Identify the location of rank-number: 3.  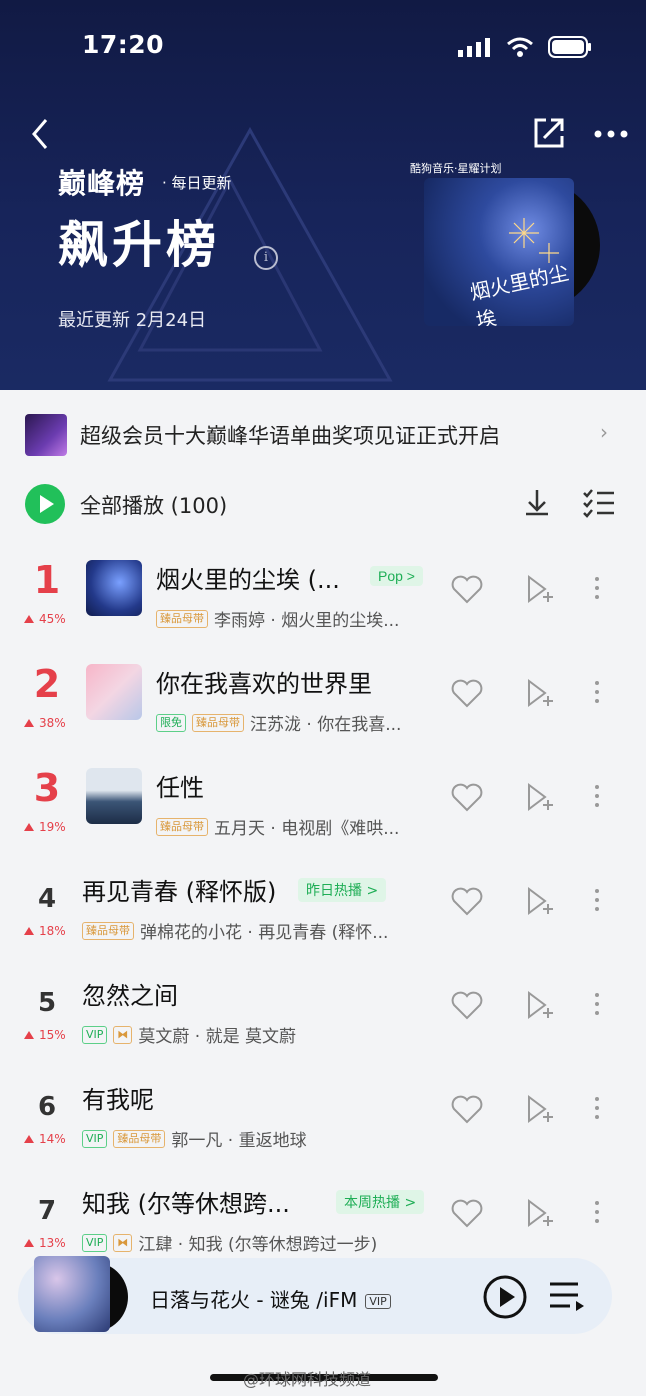
(47, 788).